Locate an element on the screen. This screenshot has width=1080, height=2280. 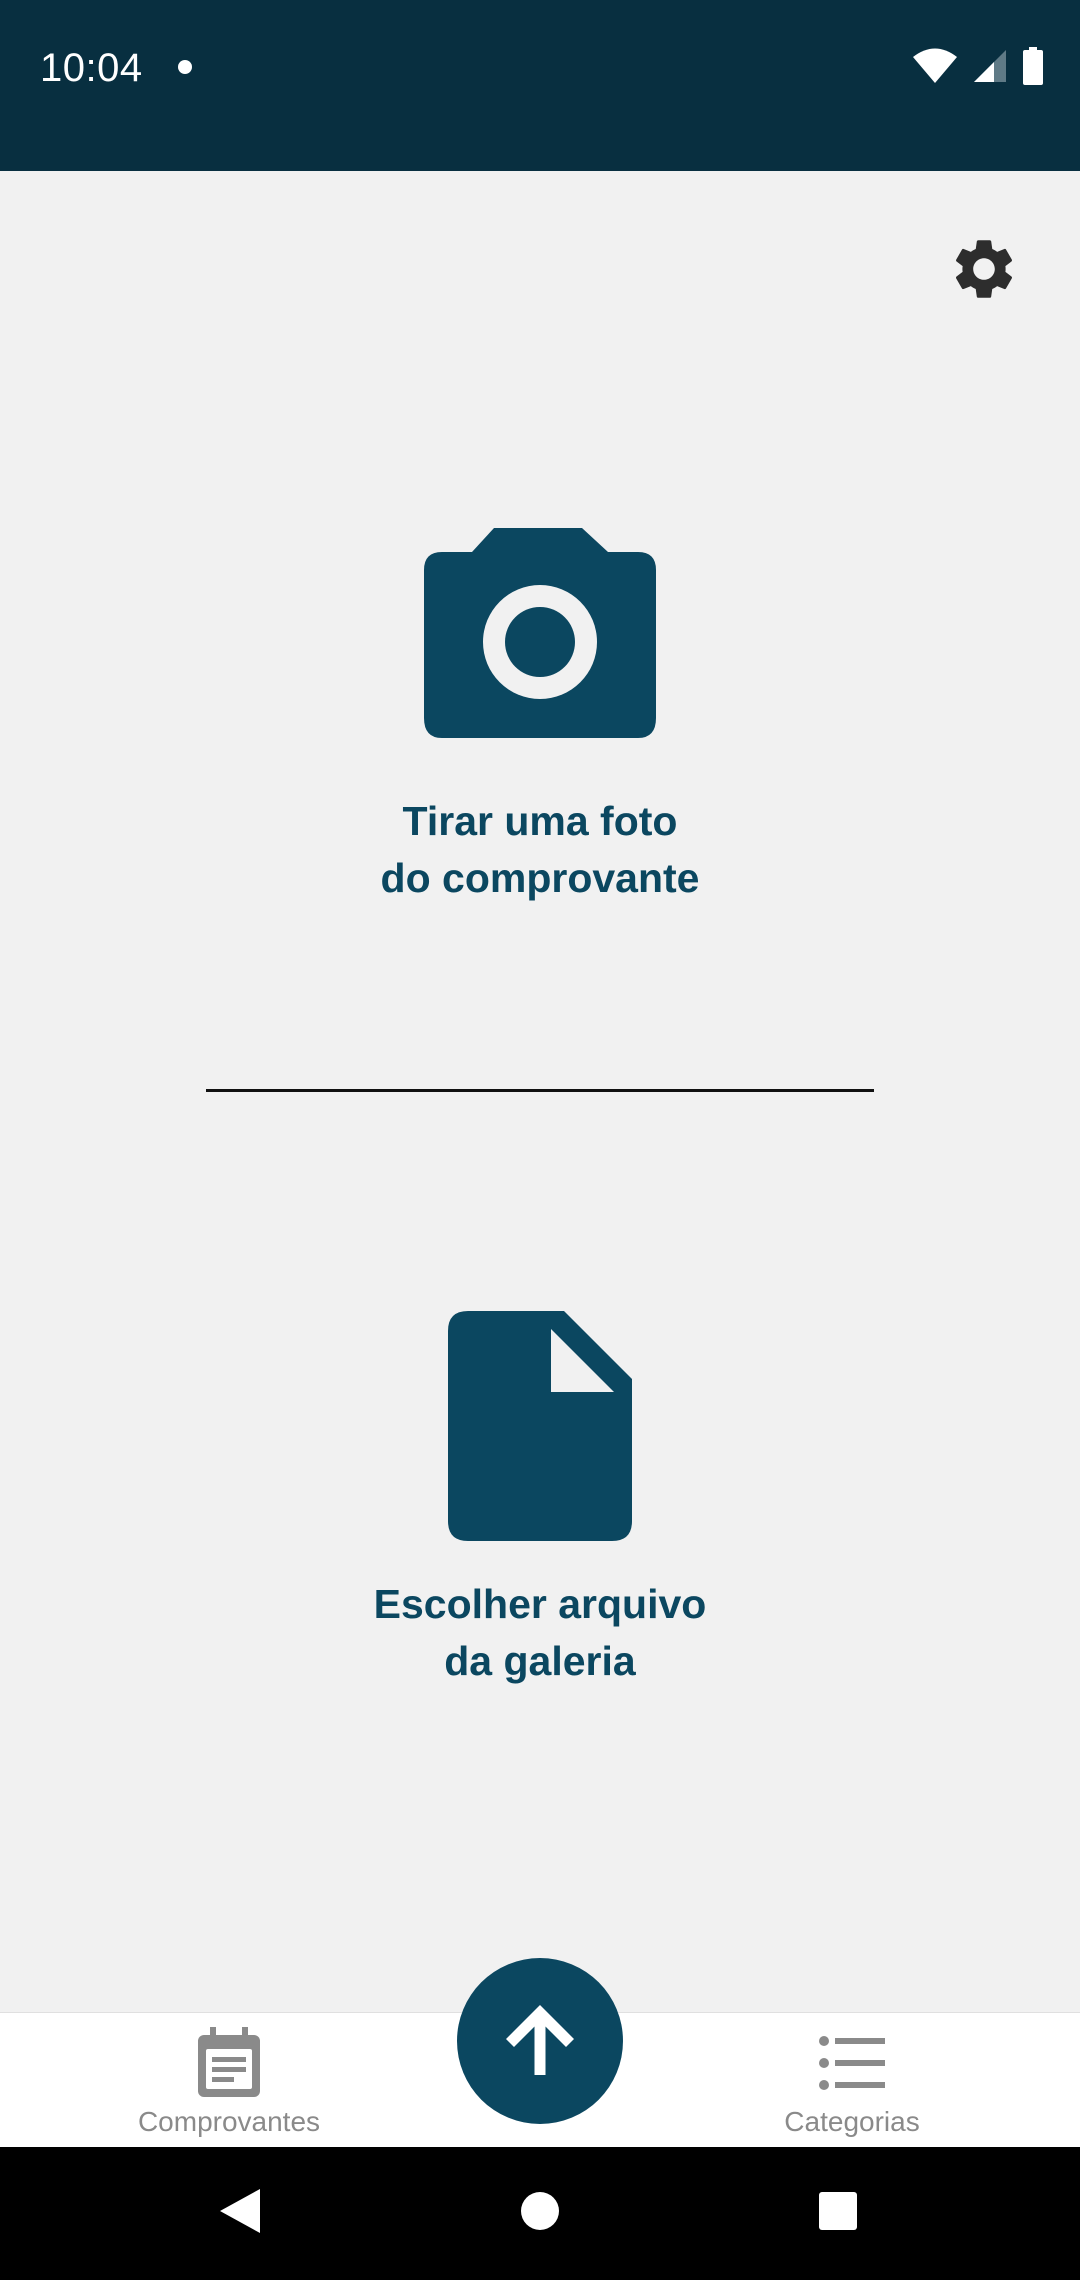
back-icon is located at coordinates (240, 2213).